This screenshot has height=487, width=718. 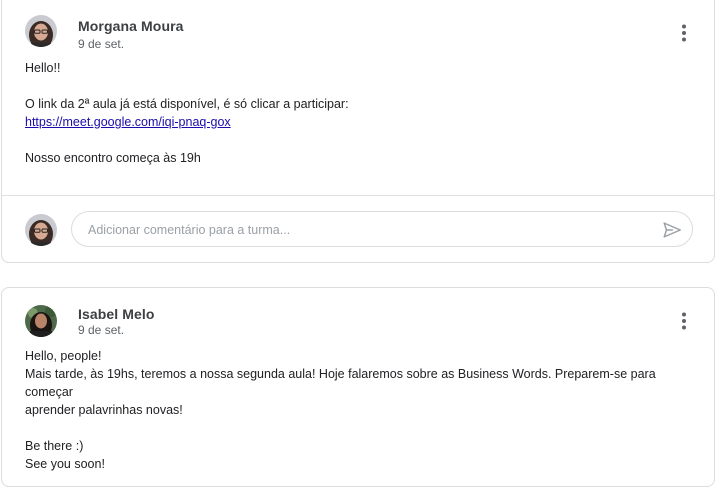 What do you see at coordinates (368, 230) in the screenshot?
I see `comment-input` at bounding box center [368, 230].